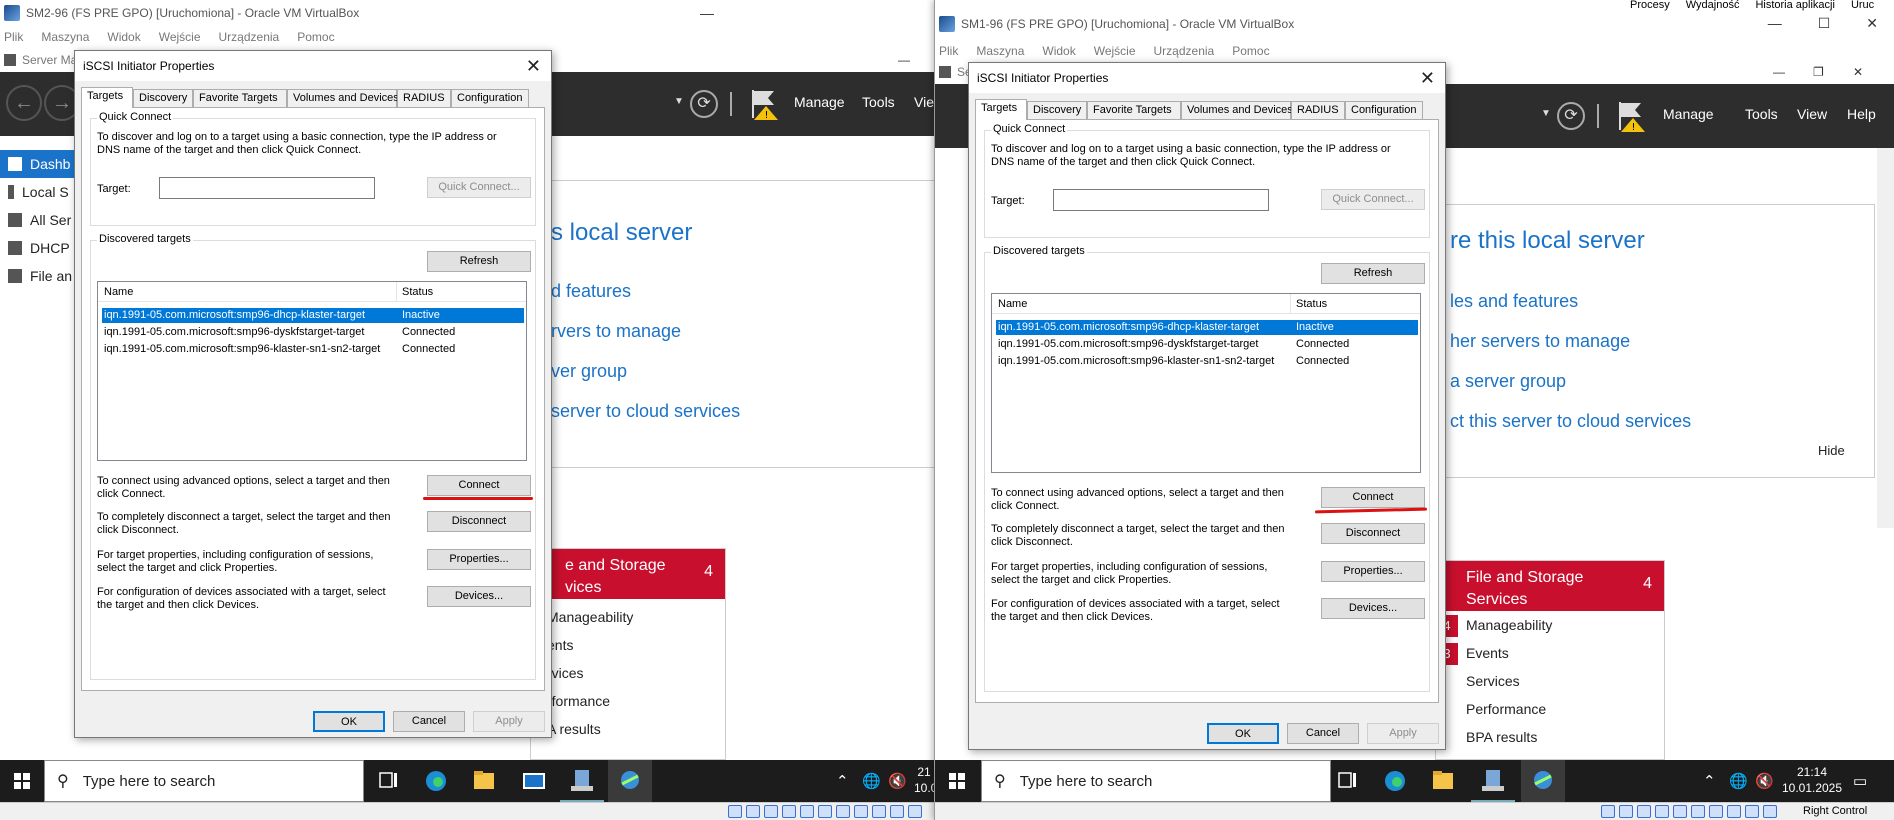 Image resolution: width=1894 pixels, height=820 pixels. I want to click on sidebar-item-all-servers: All Ser, so click(40, 220).